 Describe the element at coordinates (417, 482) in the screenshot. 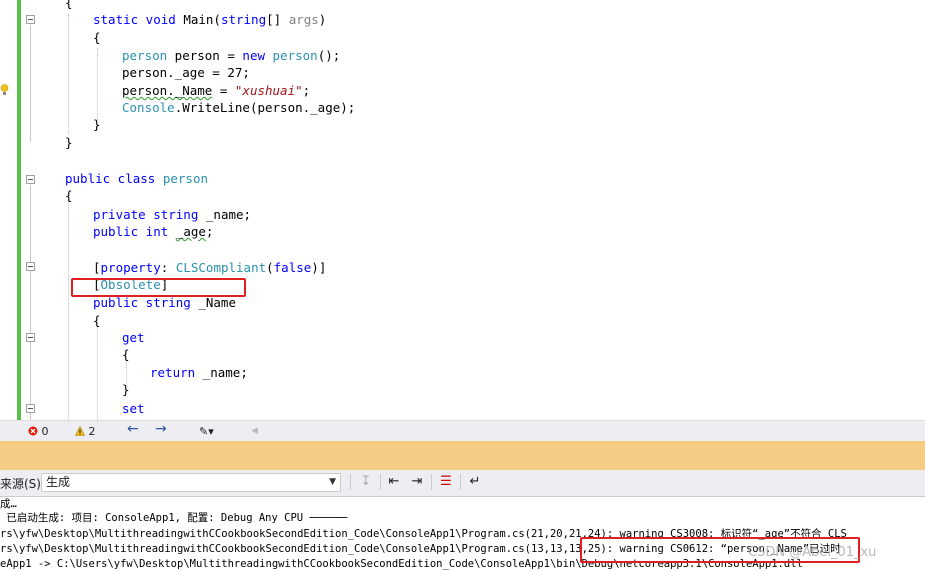

I see `next-message-icon: ⇥` at that location.